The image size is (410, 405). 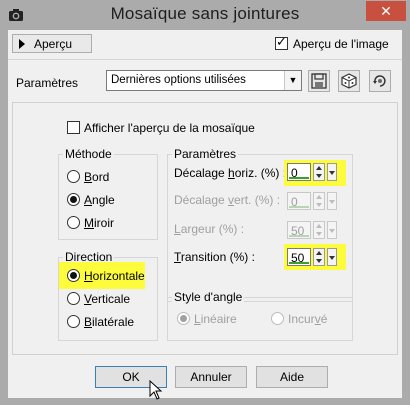 I want to click on horizontal-offset-dropdown, so click(x=332, y=172).